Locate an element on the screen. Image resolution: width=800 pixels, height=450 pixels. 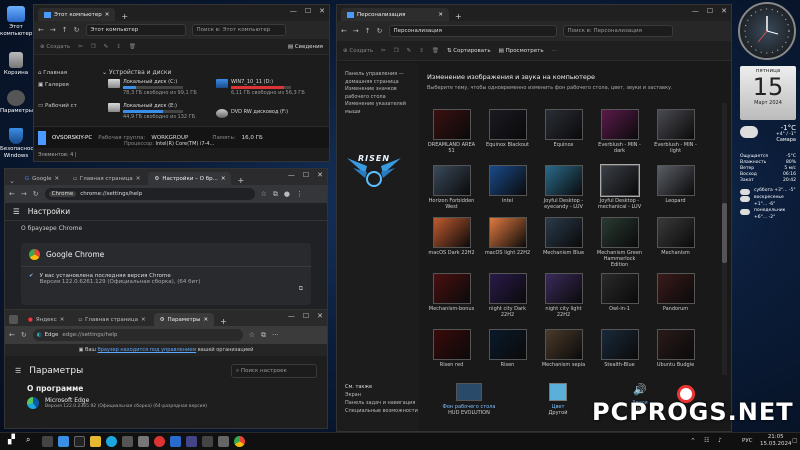
personalization-search-input: Поиск в: Персонализация is located at coordinates (617, 31).